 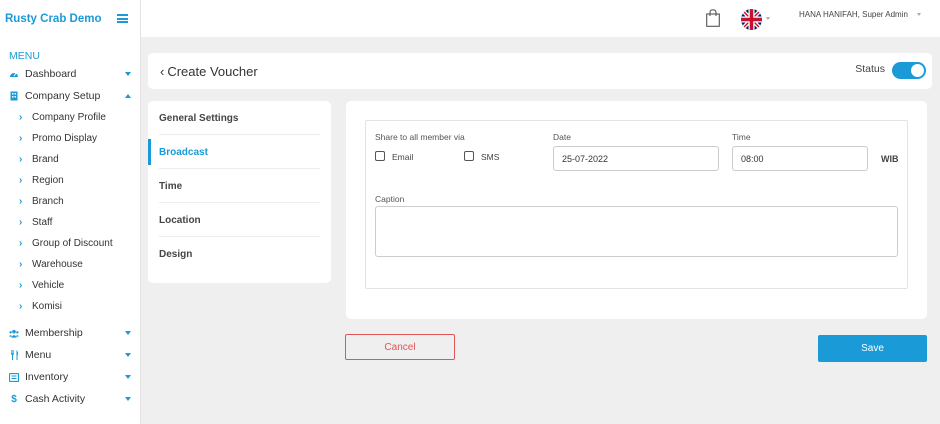 What do you see at coordinates (70, 377) in the screenshot?
I see `sidebar-item-inventory: Inventory` at bounding box center [70, 377].